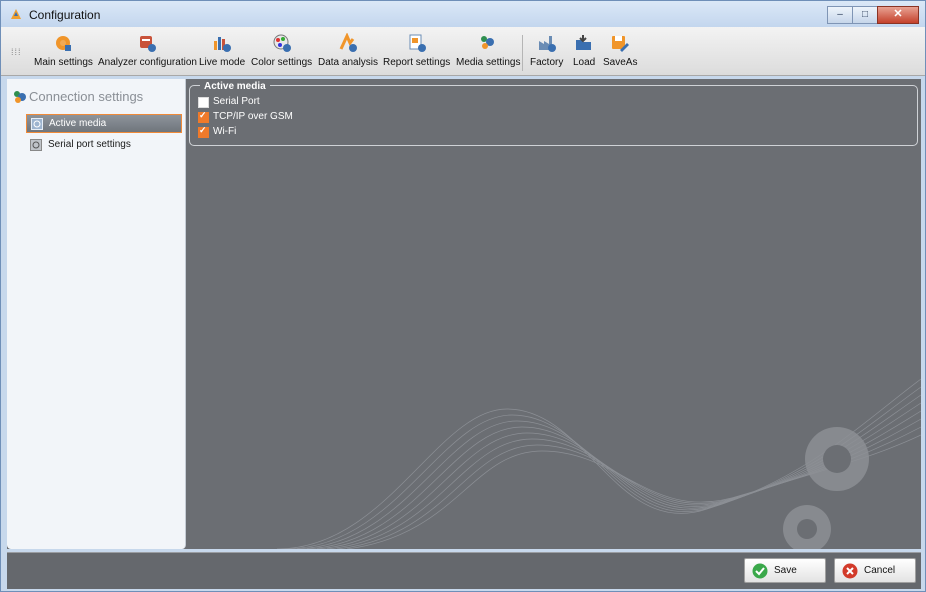 This screenshot has width=926, height=592. What do you see at coordinates (253, 116) in the screenshot?
I see `checkbox-label: TCP/IP over GSM` at bounding box center [253, 116].